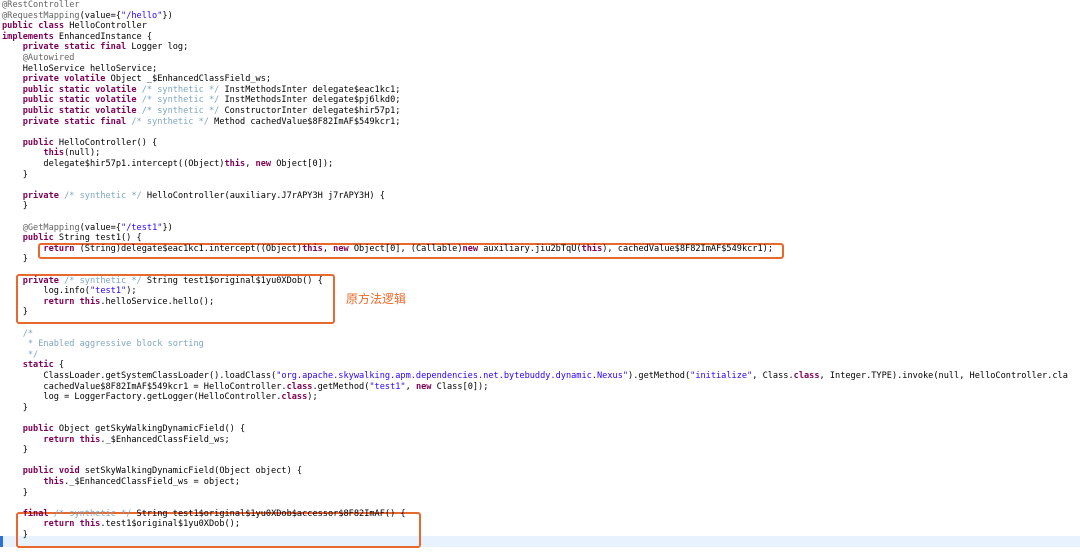 The height and width of the screenshot is (559, 1080). What do you see at coordinates (532, 248) in the screenshot?
I see `code-token: auxiliary.jiu2bTqU(` at bounding box center [532, 248].